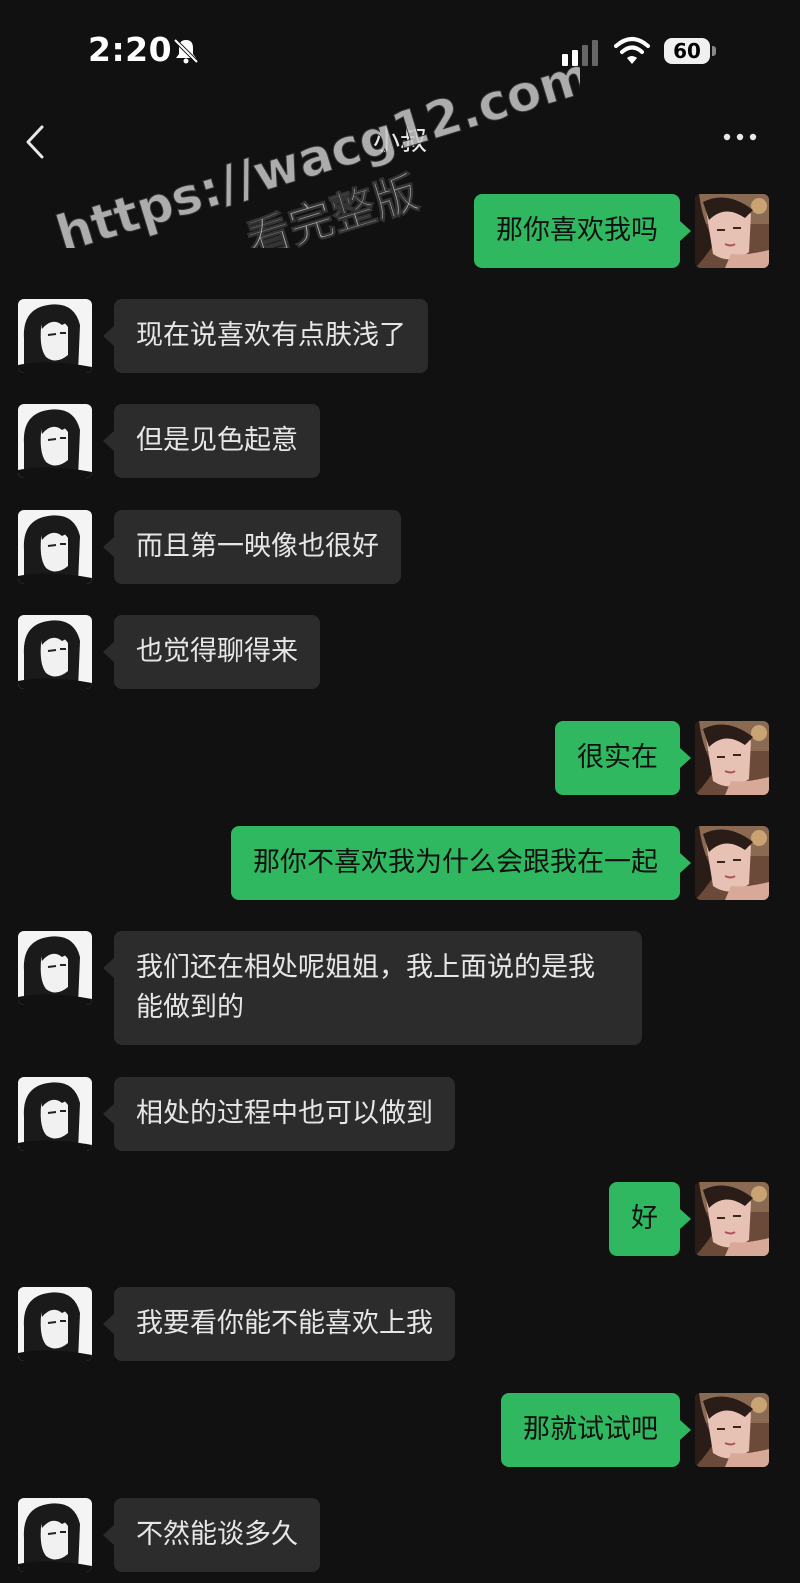 This screenshot has width=800, height=1583. Describe the element at coordinates (211, 652) in the screenshot. I see `message-bubble: 也觉得聊得来` at that location.